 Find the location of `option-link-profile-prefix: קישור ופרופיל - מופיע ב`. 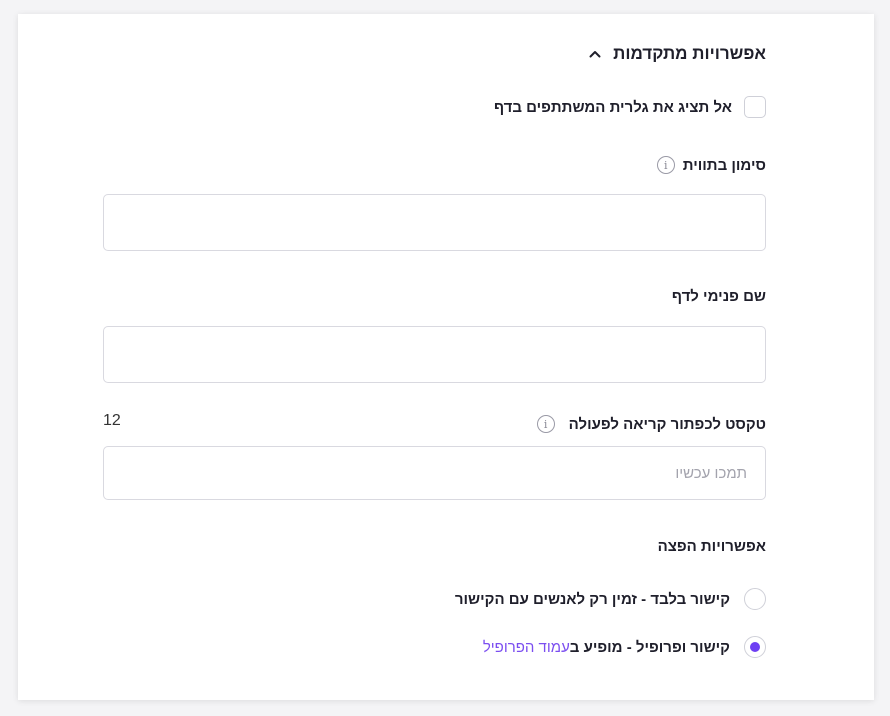

option-link-profile-prefix: קישור ופרופיל - מופיע ב is located at coordinates (649, 647).